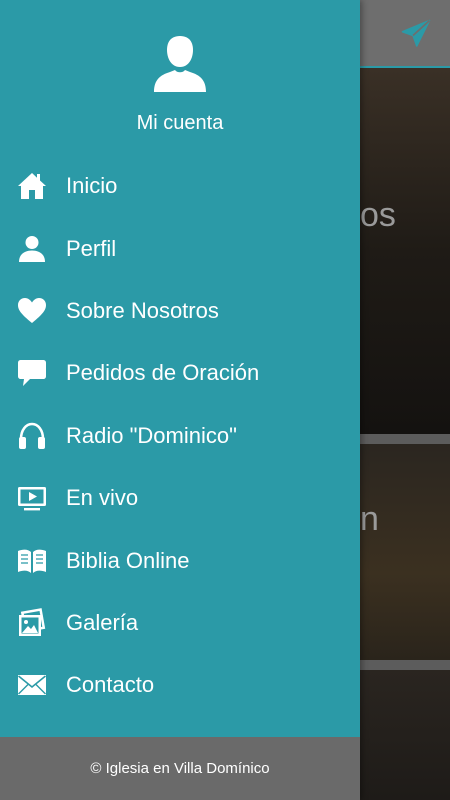 The image size is (450, 800). I want to click on menu-item-sobre-nosotros: Sobre Nosotros, so click(180, 311).